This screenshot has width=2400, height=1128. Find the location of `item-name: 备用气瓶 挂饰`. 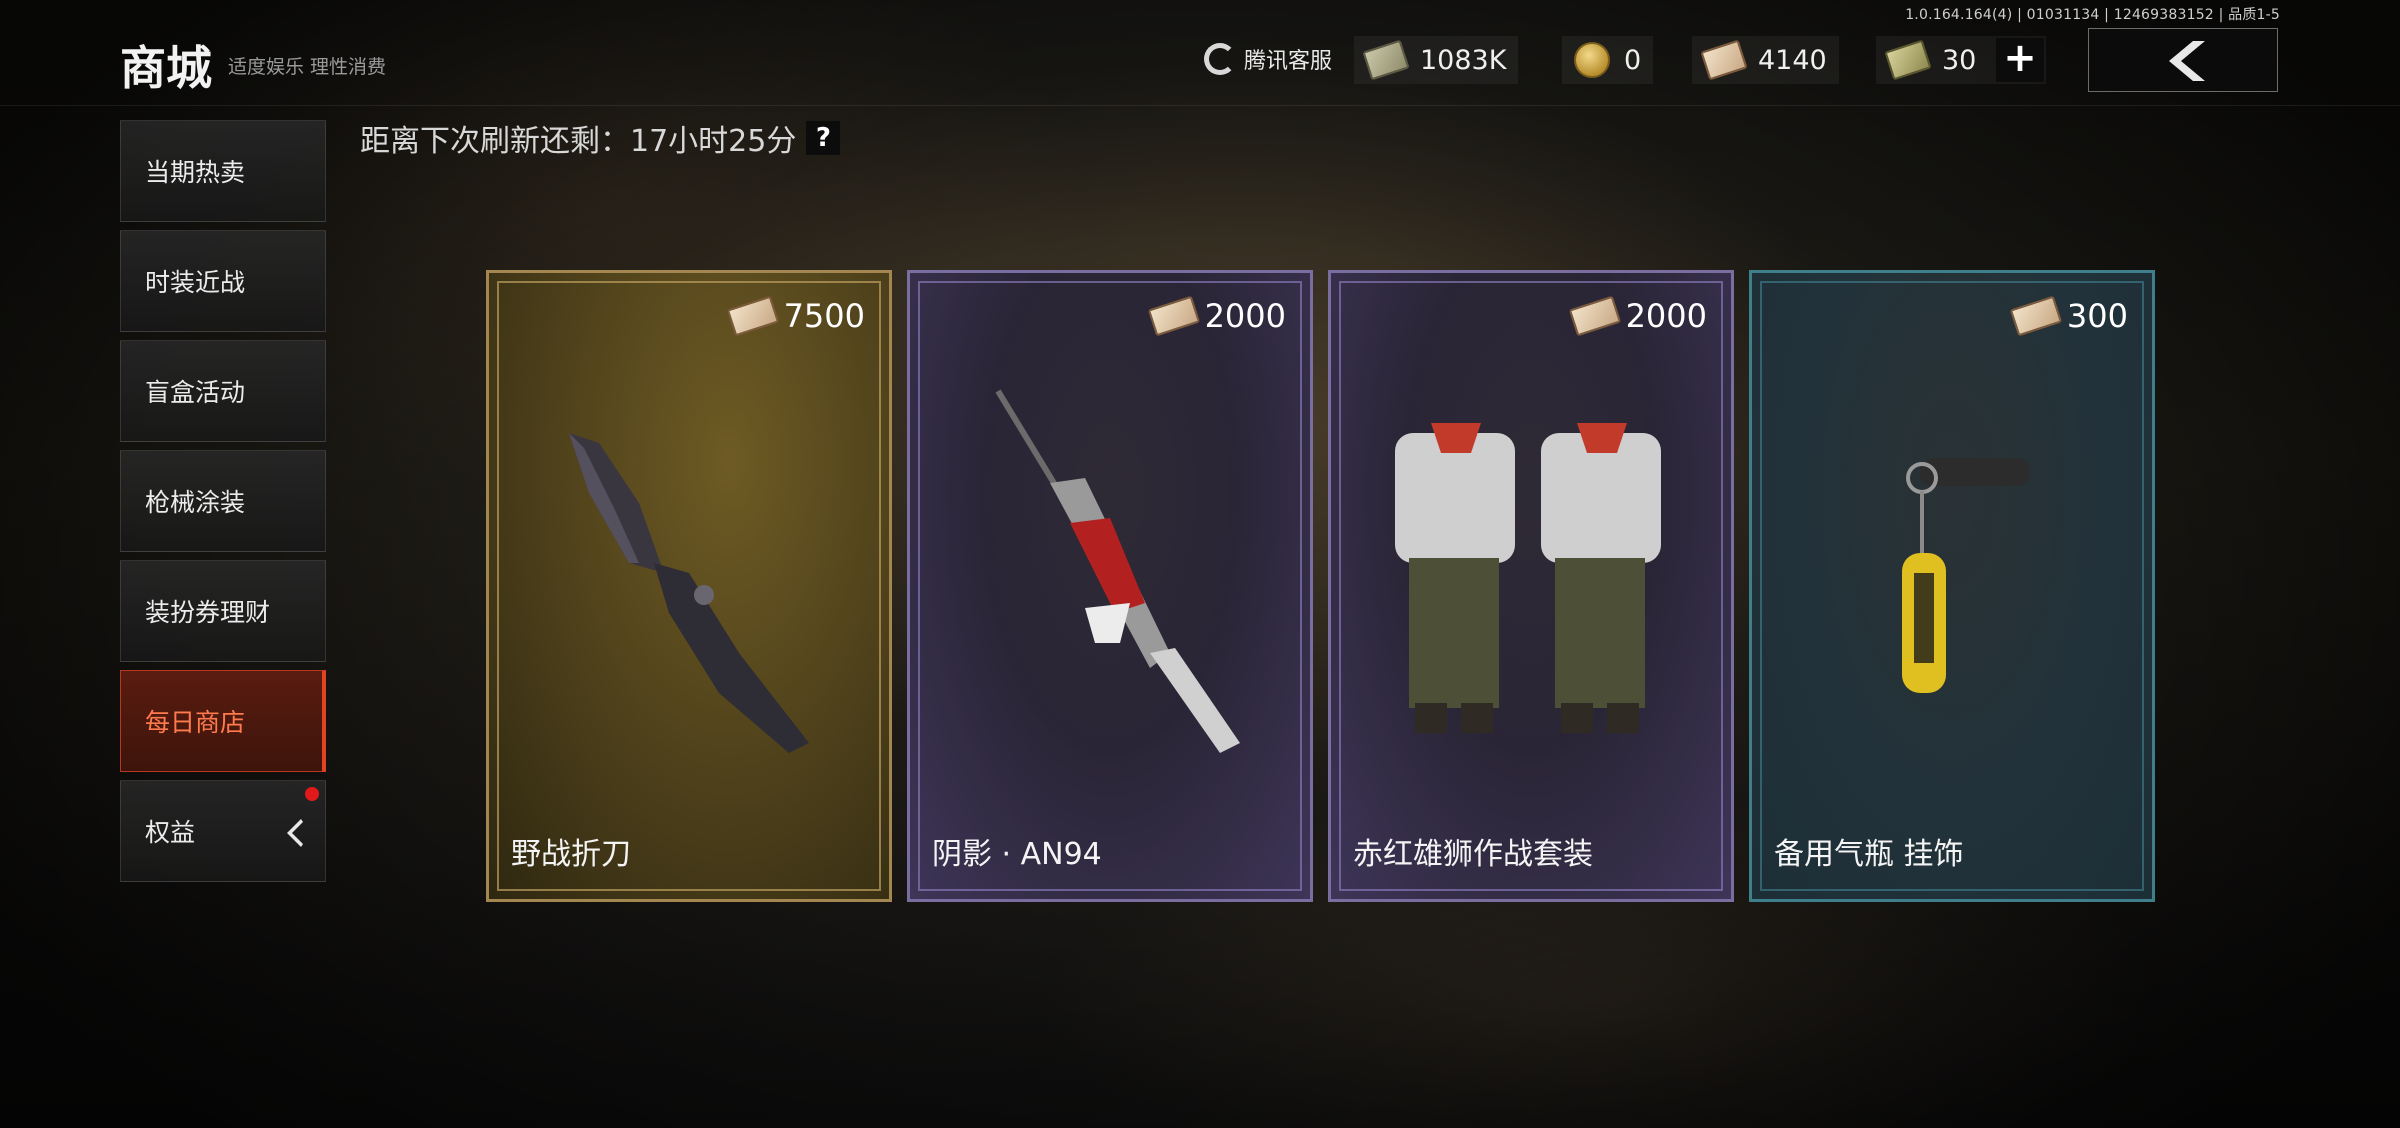

item-name: 备用气瓶 挂饰 is located at coordinates (1869, 854).